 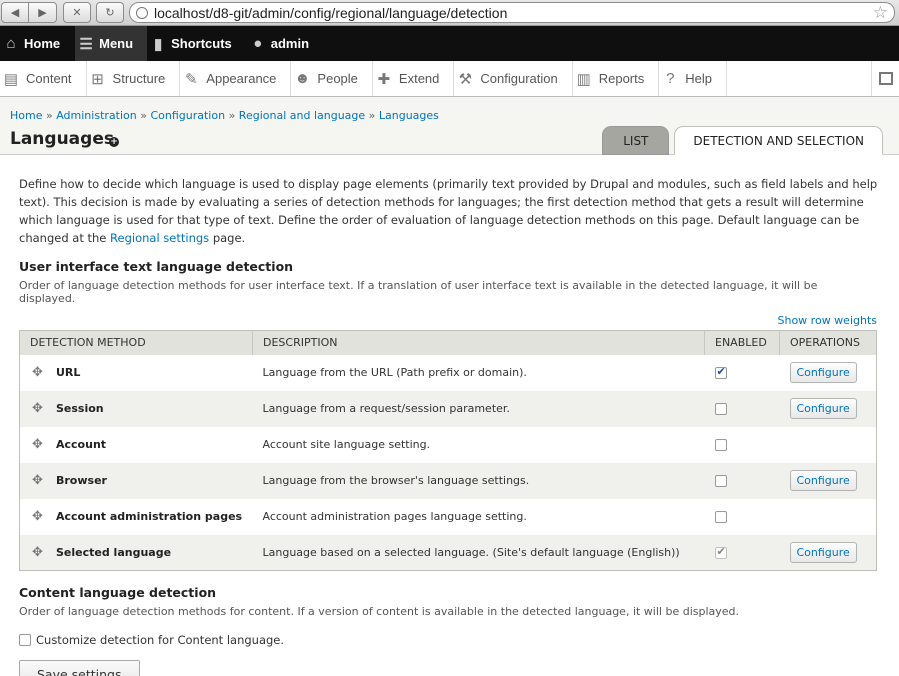 I want to click on sitemap-icon: ⊞, so click(x=97, y=79).